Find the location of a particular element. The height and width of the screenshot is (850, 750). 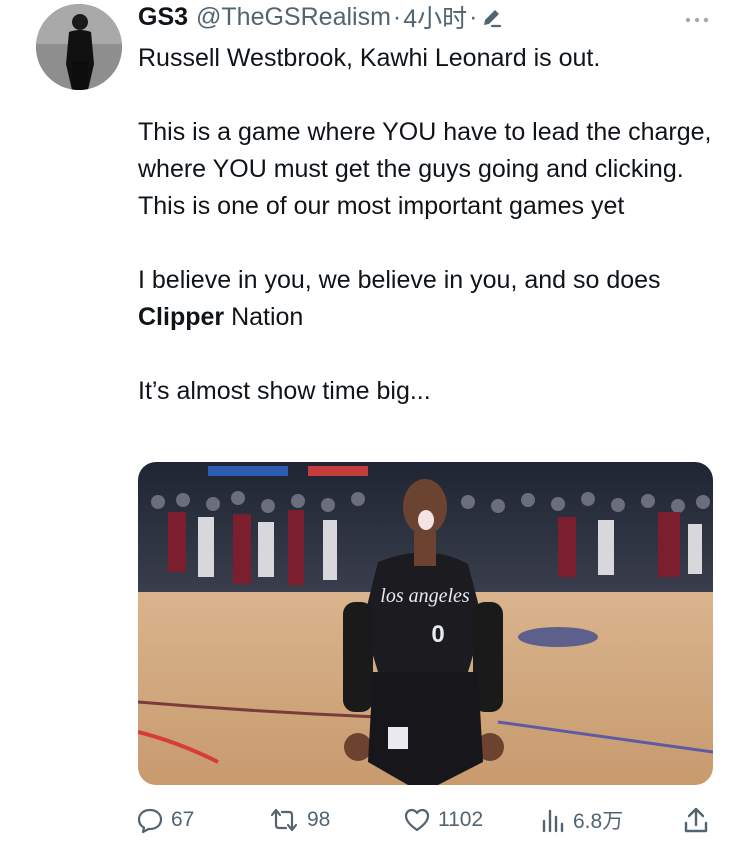

share-icon is located at coordinates (696, 820).